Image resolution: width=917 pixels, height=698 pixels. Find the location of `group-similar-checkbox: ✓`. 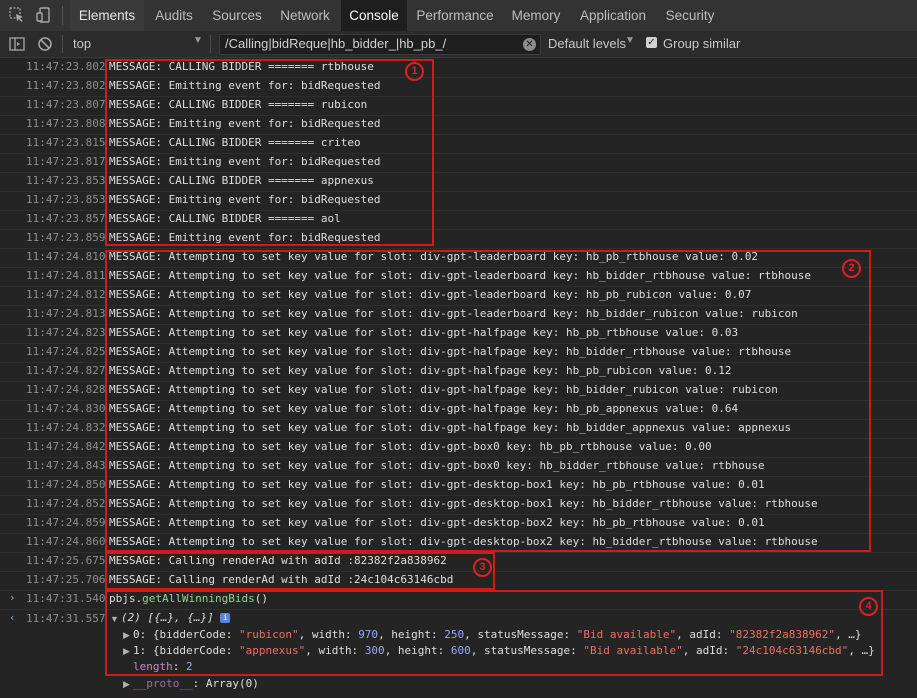

group-similar-checkbox: ✓ is located at coordinates (651, 42).